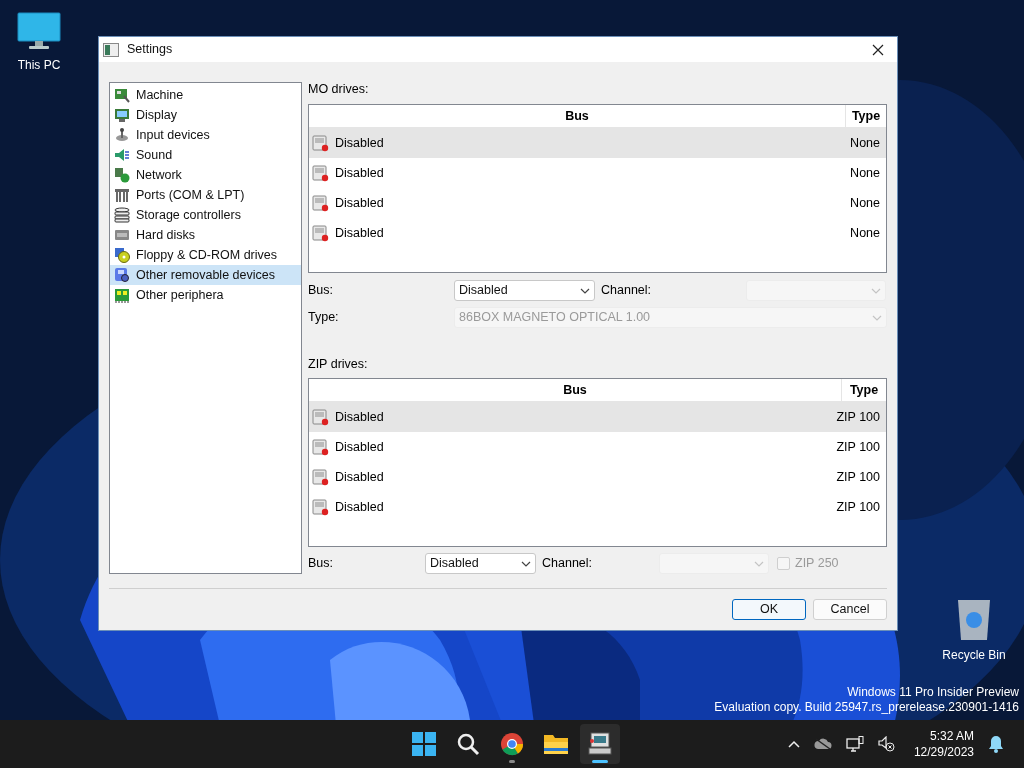 This screenshot has height=768, width=1024. I want to click on category-item: Other removable devices, so click(205, 275).